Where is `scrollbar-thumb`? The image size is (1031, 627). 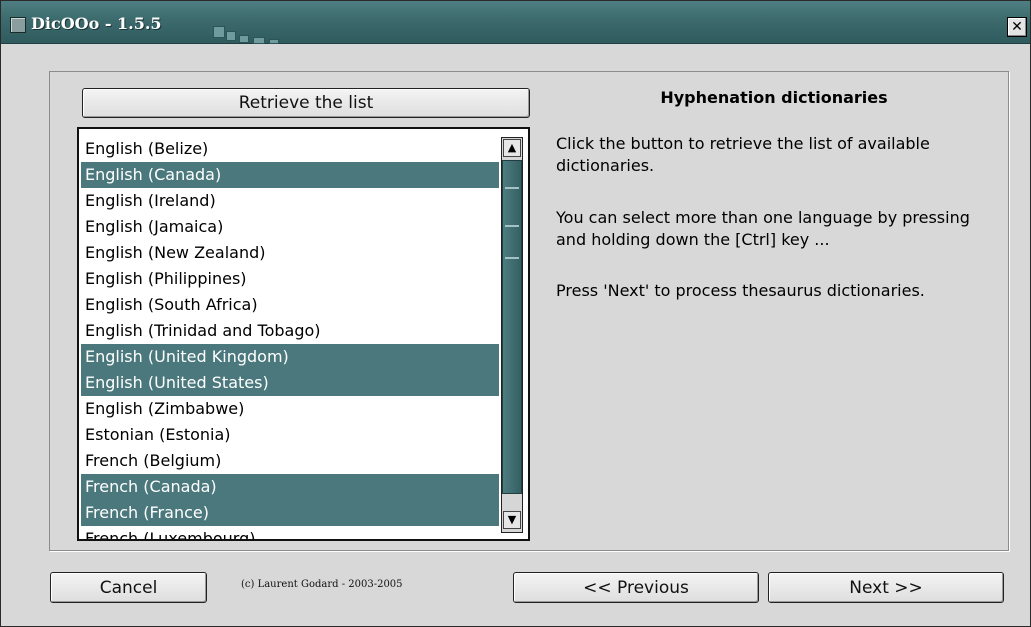 scrollbar-thumb is located at coordinates (512, 327).